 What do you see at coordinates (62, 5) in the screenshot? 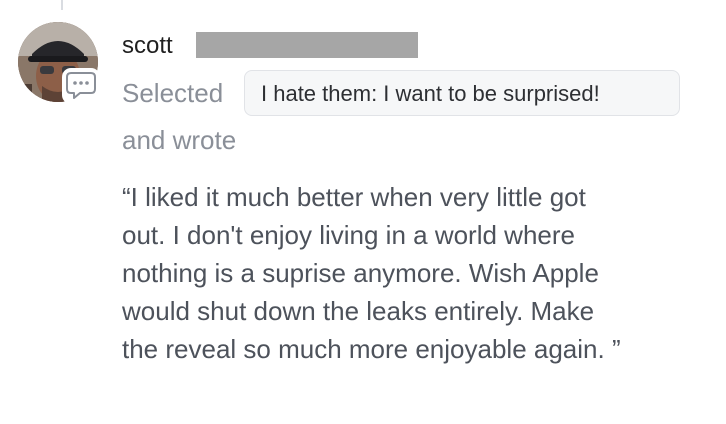
I see `timeline-connector` at bounding box center [62, 5].